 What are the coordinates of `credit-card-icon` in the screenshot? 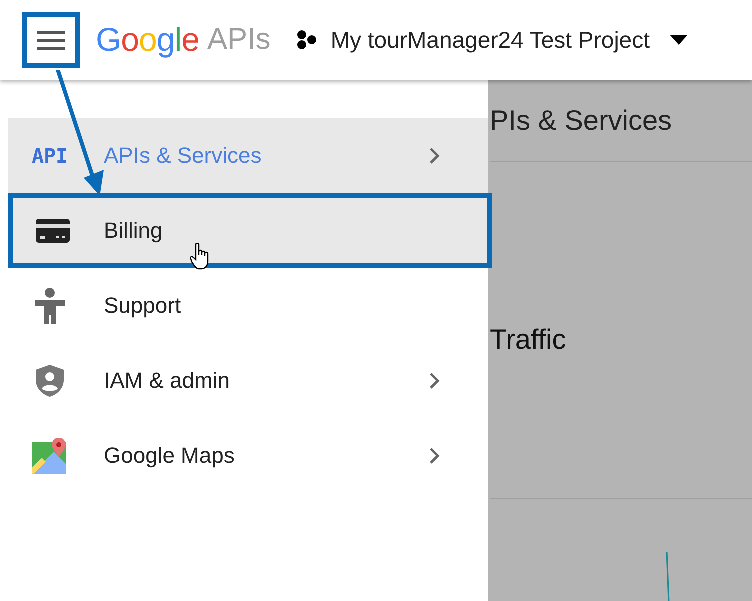 It's located at (53, 230).